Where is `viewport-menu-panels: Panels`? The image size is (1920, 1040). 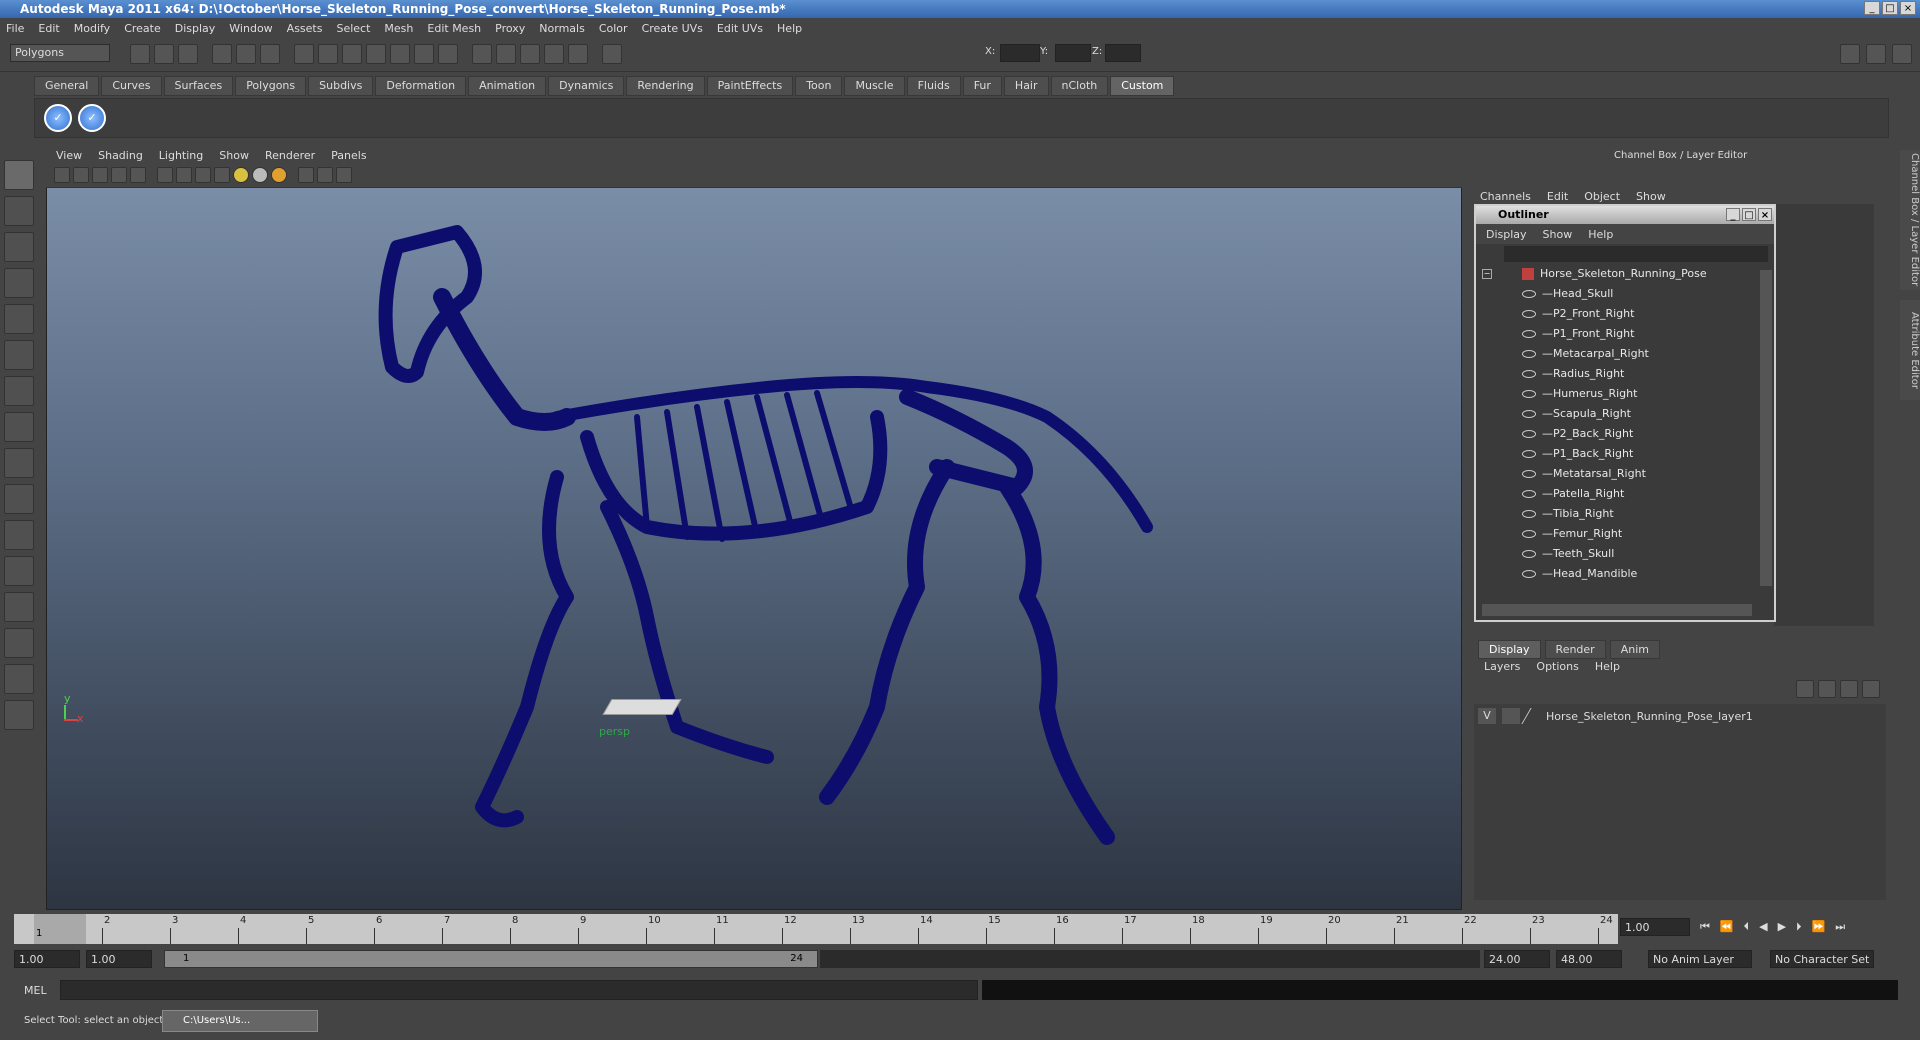 viewport-menu-panels: Panels is located at coordinates (348, 155).